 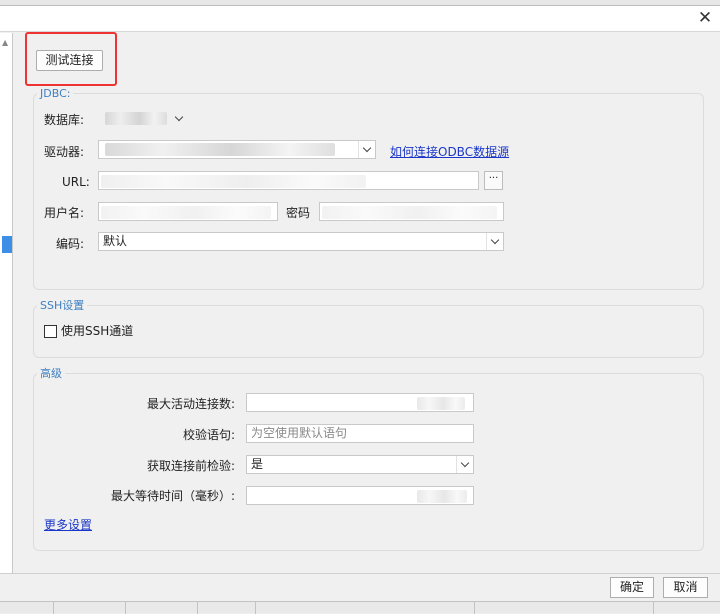 What do you see at coordinates (493, 180) in the screenshot?
I see `url-browse-button: ···` at bounding box center [493, 180].